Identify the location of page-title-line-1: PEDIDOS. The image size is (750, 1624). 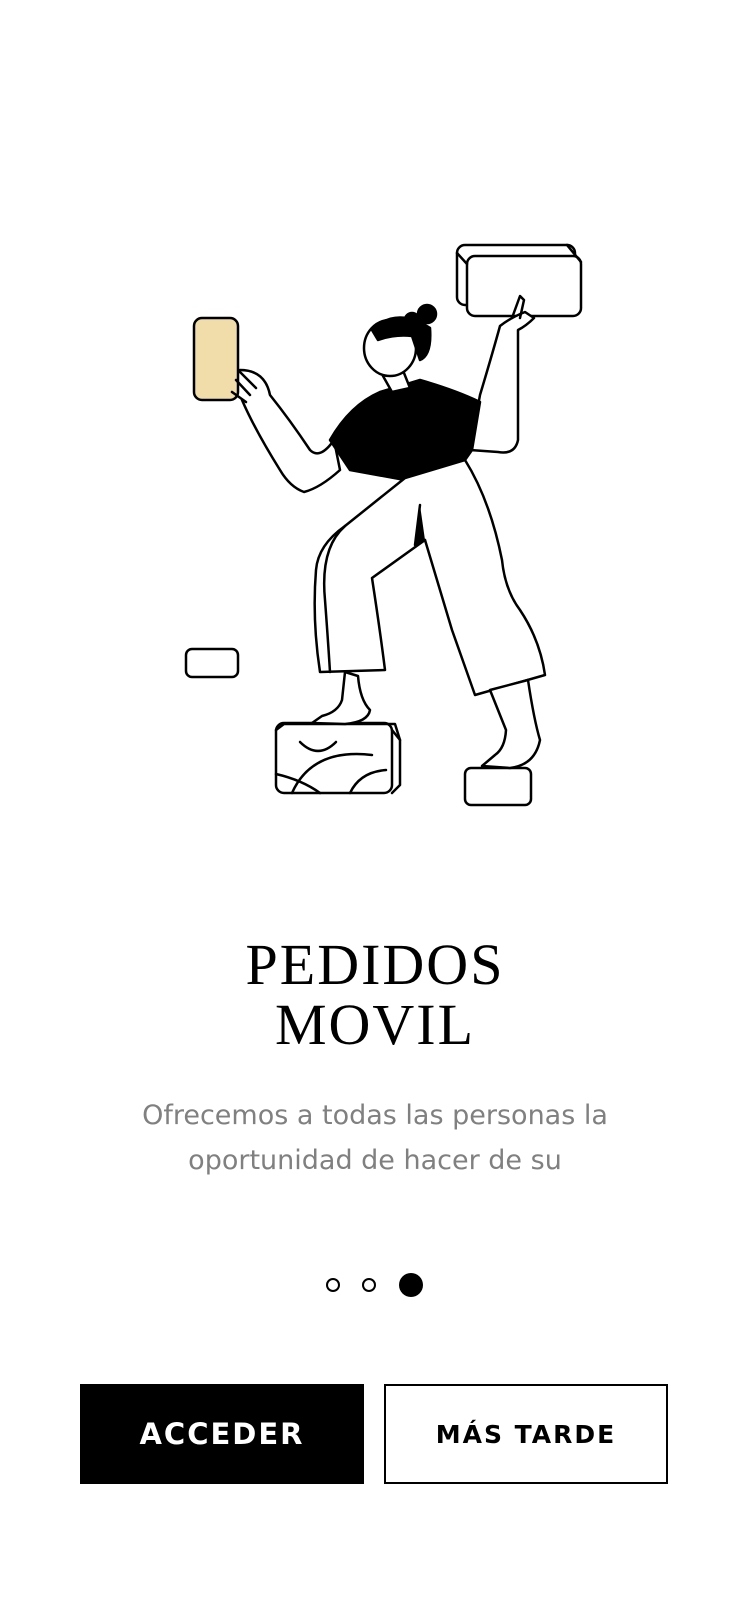
(375, 964).